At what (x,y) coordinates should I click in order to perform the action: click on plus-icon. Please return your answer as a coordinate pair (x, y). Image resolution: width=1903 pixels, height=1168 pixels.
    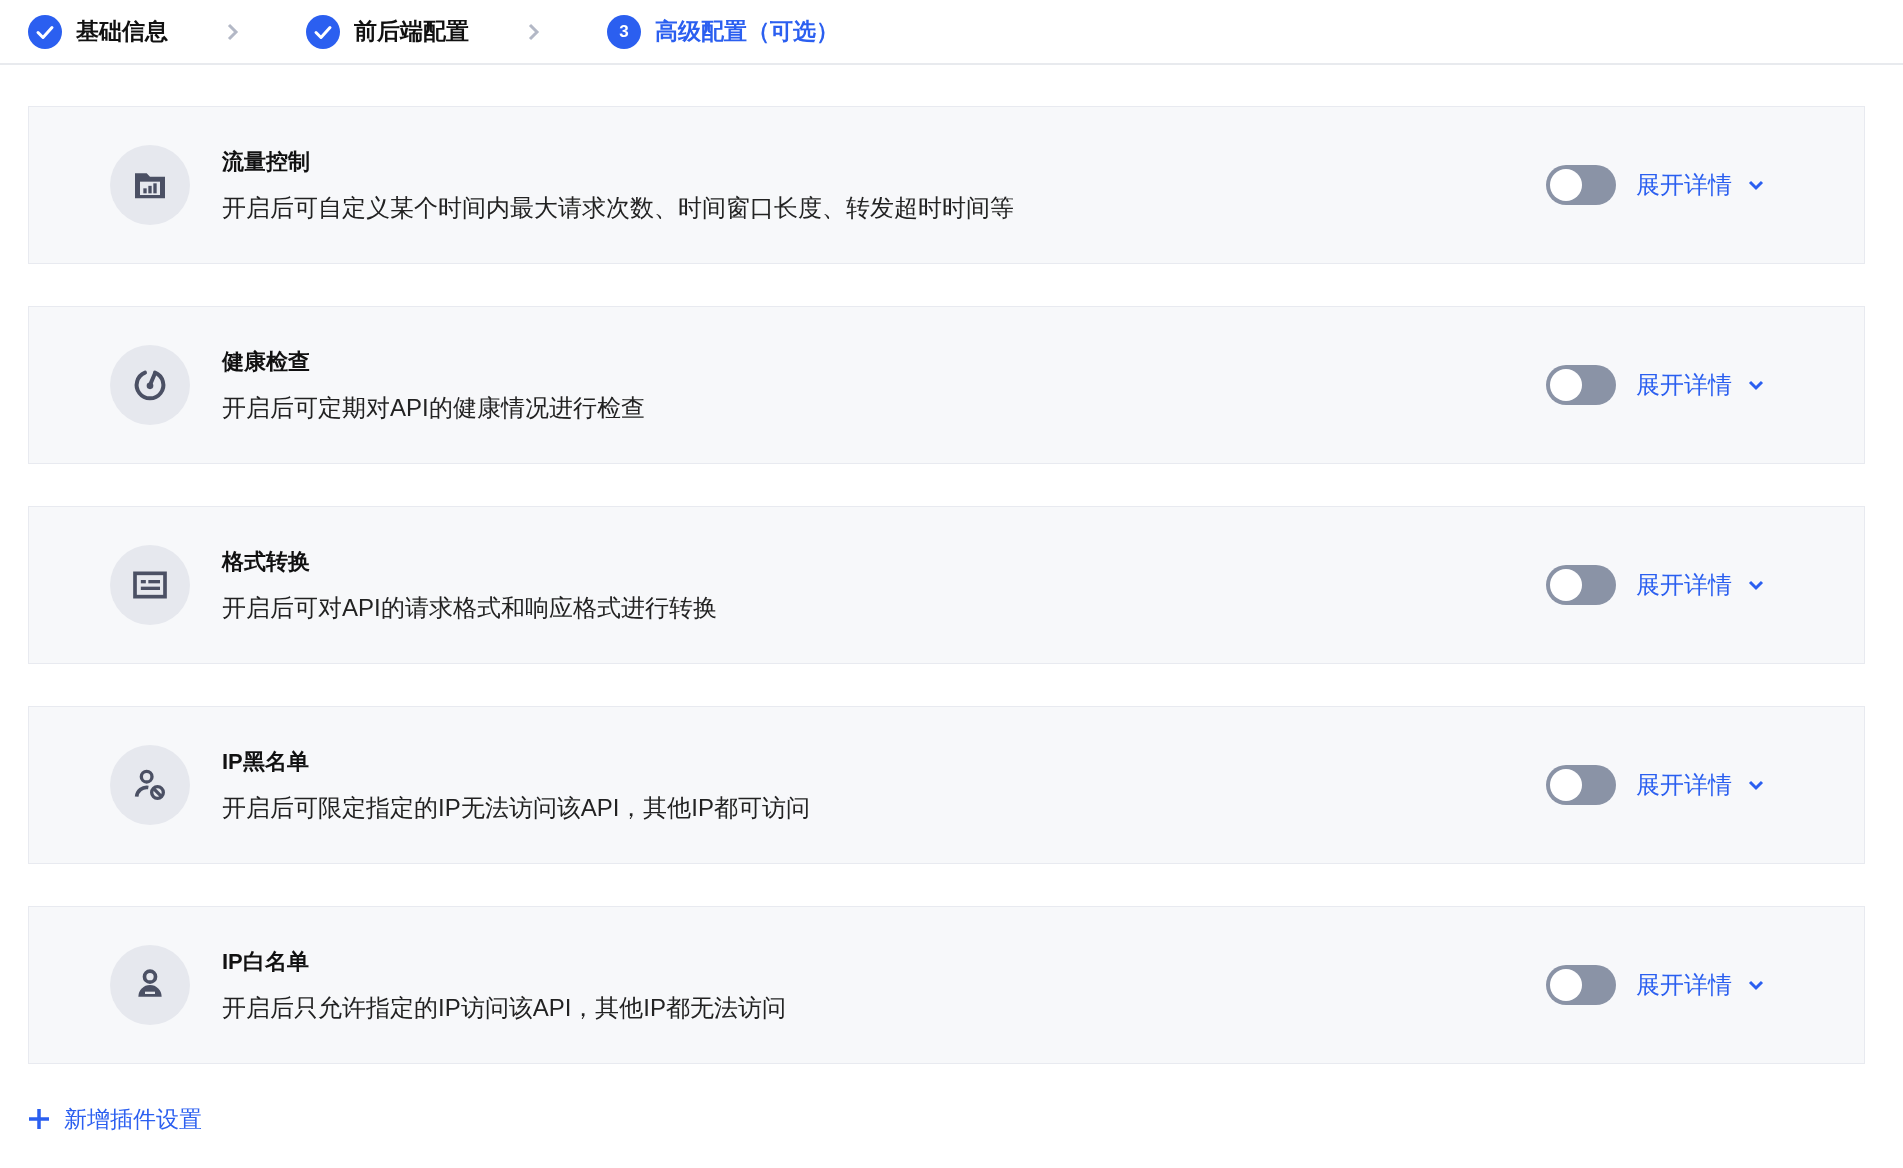
    Looking at the image, I should click on (39, 1119).